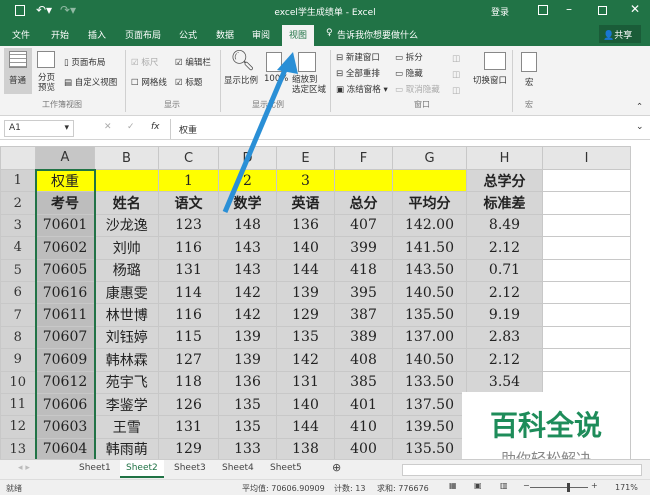 The width and height of the screenshot is (650, 495). I want to click on cell-D10: 136, so click(247, 382).